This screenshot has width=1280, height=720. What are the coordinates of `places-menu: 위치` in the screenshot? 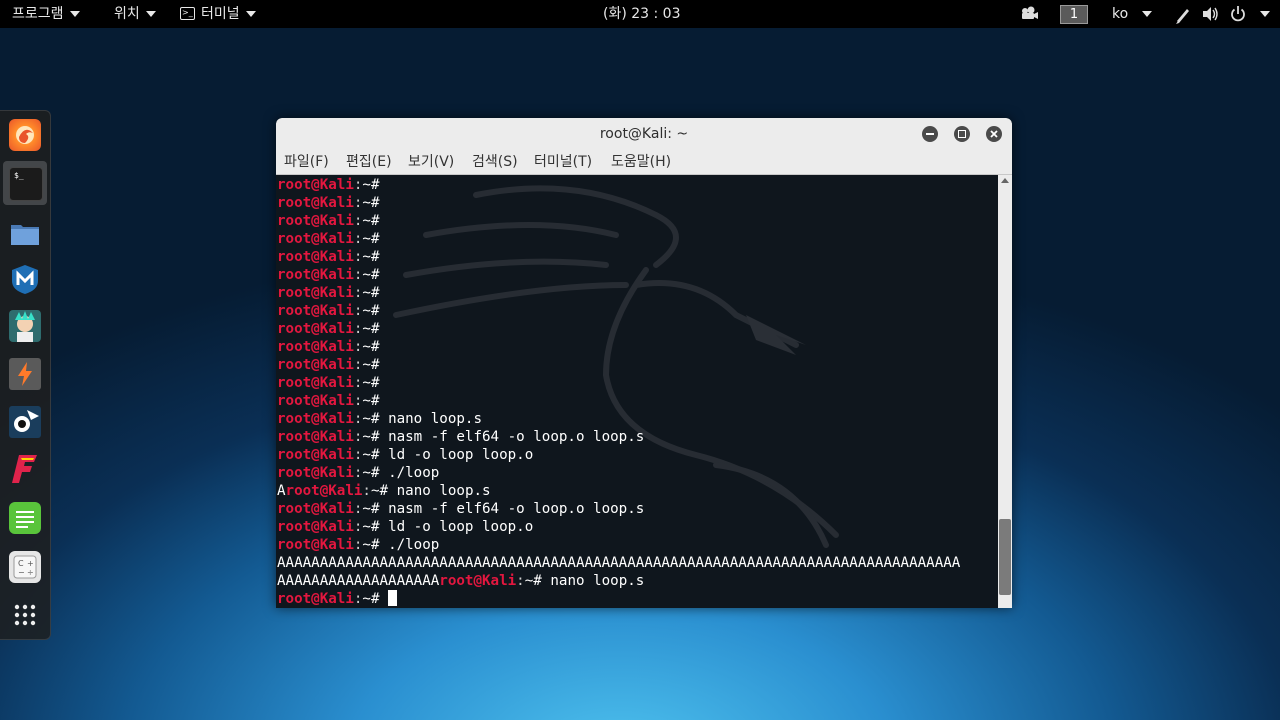 It's located at (135, 14).